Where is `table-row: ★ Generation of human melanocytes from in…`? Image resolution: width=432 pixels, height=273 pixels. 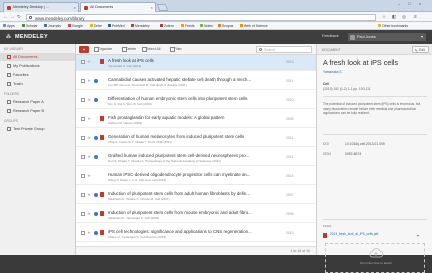
table-row: ★ Generation of human melanocytes from in… is located at coordinates (196, 139).